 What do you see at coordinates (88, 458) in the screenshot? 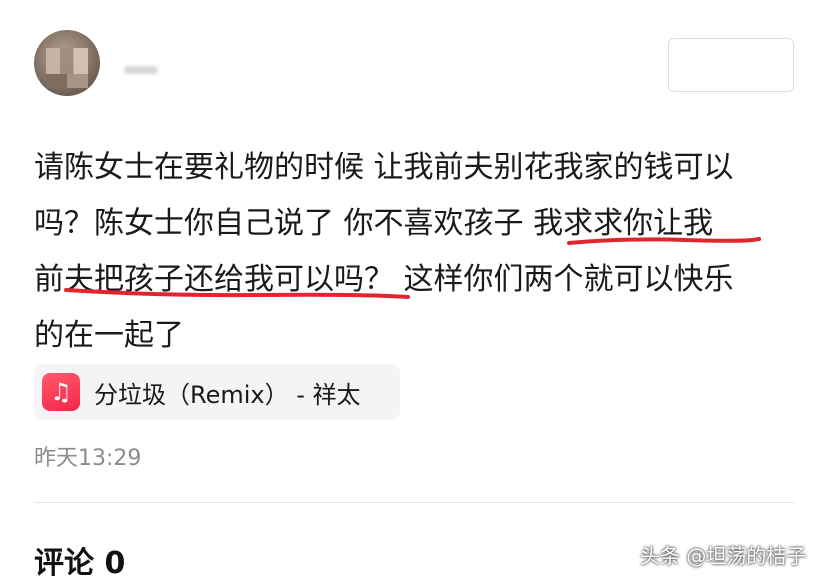
I see `post-timestamp: 昨天13:29` at bounding box center [88, 458].